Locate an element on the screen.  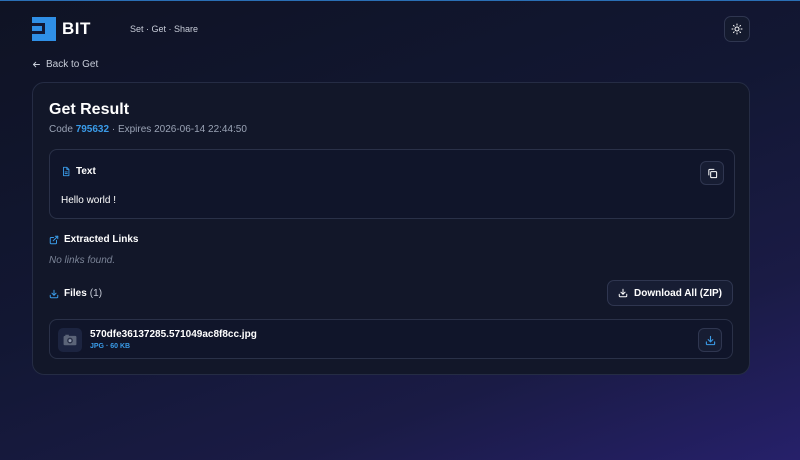
tagline: Set · Get · Share is located at coordinates (164, 29).